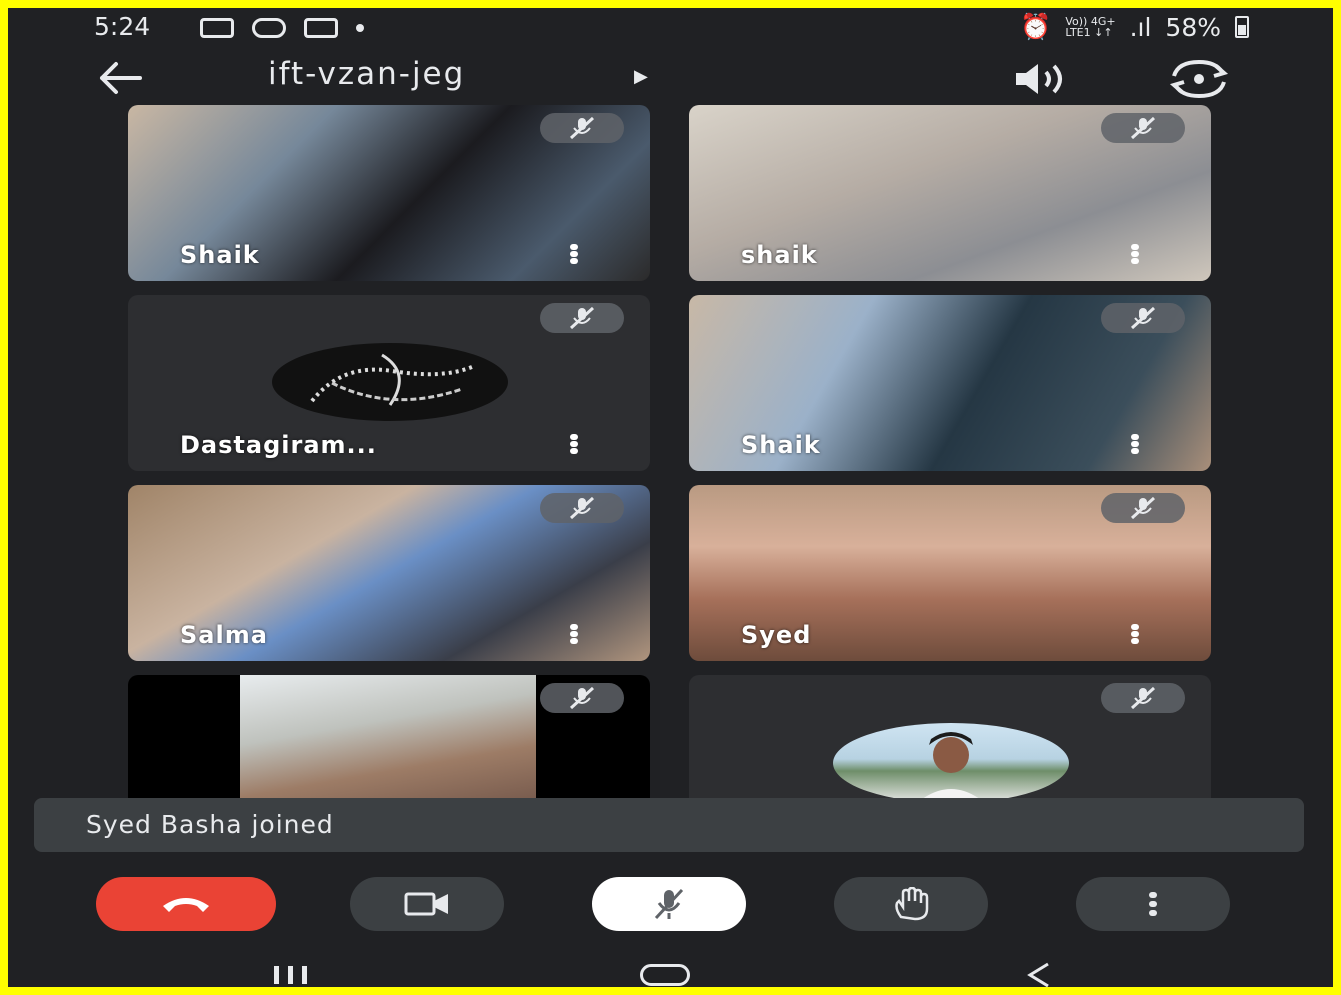 The image size is (1341, 995). I want to click on alarm-icon: ⏰, so click(1036, 26).